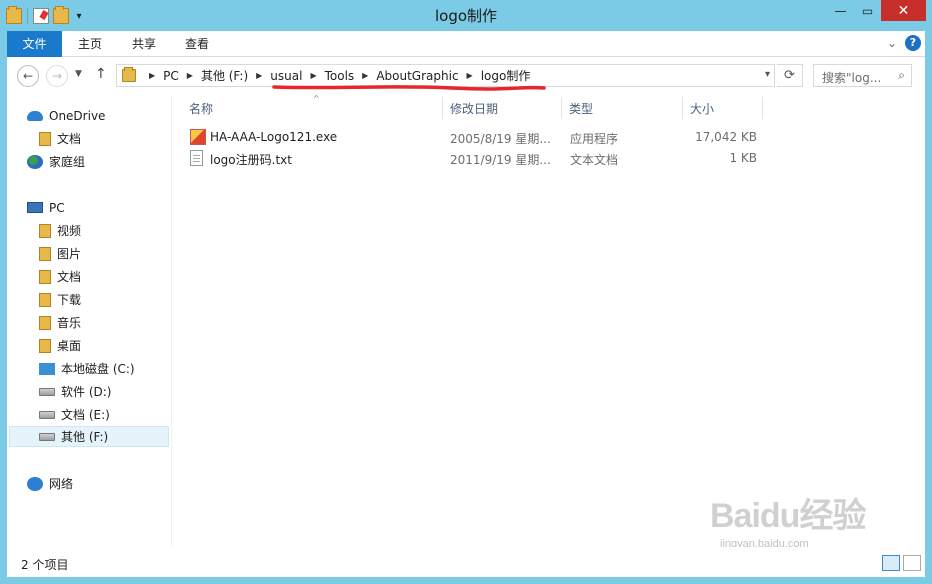 The image size is (932, 584). Describe the element at coordinates (144, 44) in the screenshot. I see `tab-share: 共享` at that location.